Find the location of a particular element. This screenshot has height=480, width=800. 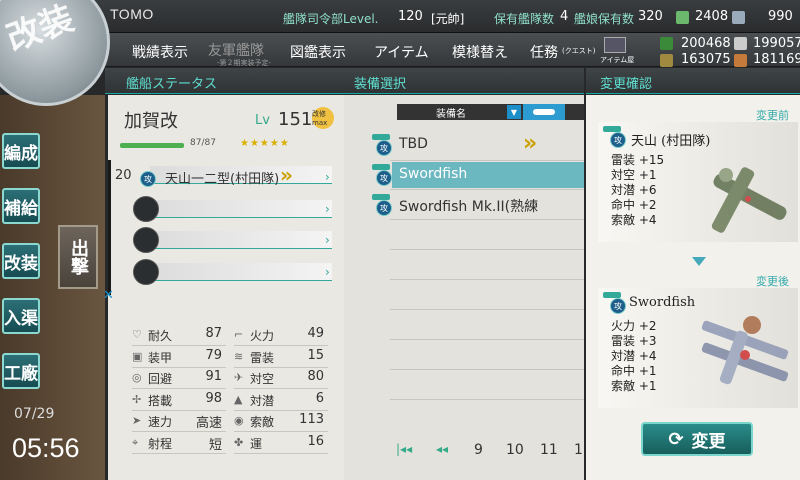

slot-4-arrow-icon: › is located at coordinates (327, 272).